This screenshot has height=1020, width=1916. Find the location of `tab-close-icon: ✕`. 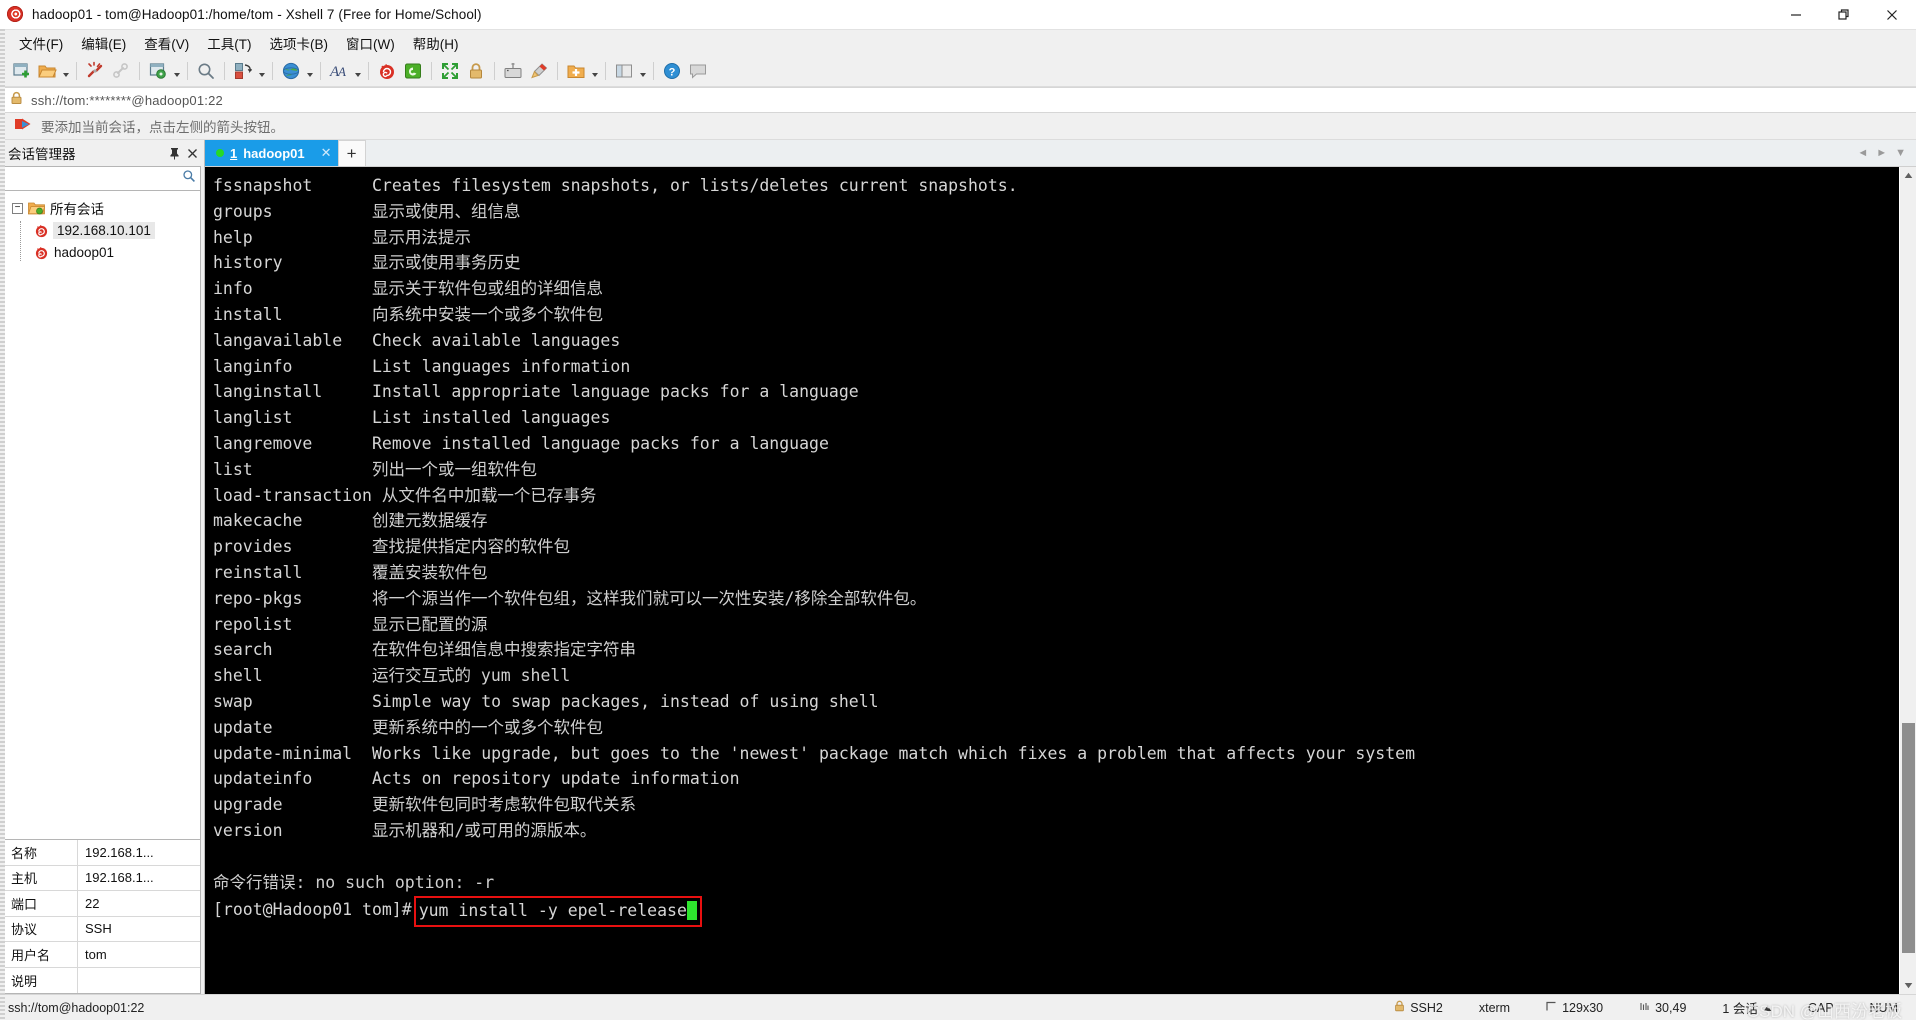

tab-close-icon: ✕ is located at coordinates (326, 153).